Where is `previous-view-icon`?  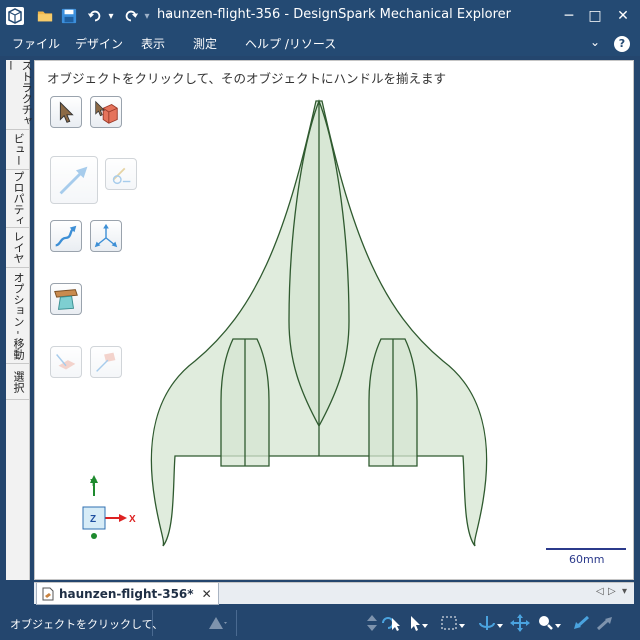 previous-view-icon is located at coordinates (581, 623).